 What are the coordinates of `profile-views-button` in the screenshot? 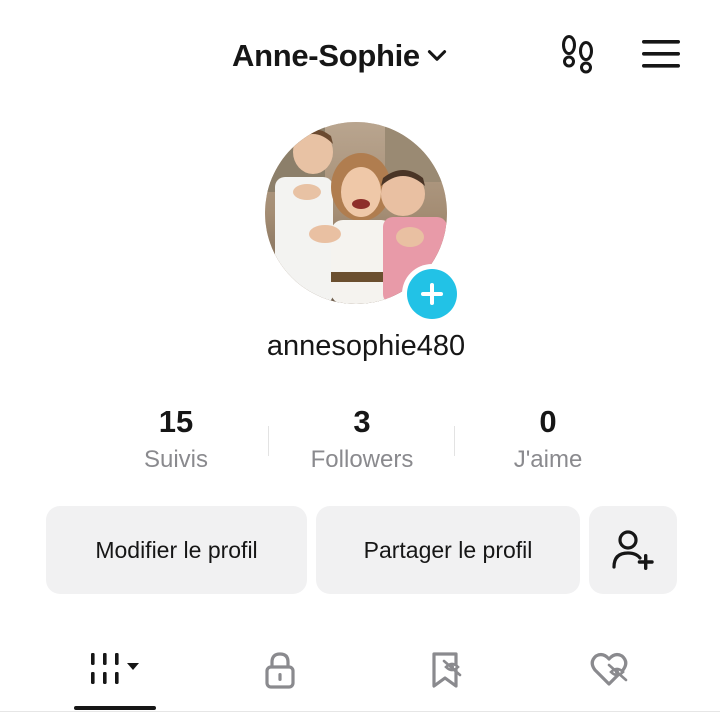 It's located at (578, 54).